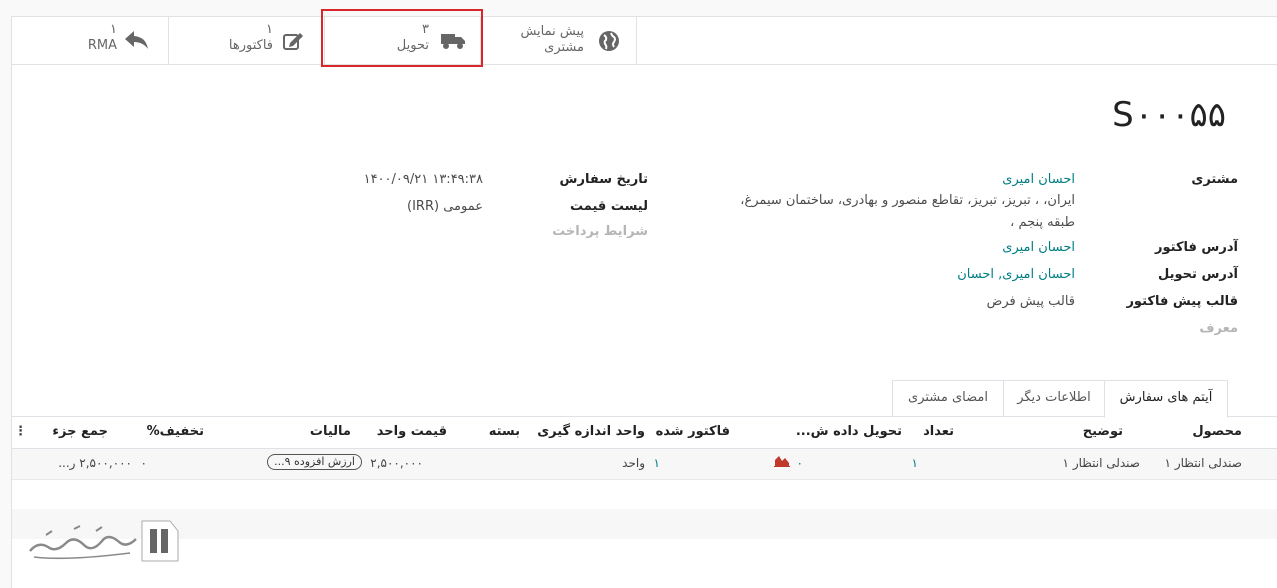  Describe the element at coordinates (136, 41) in the screenshot. I see `reply-arrow-icon` at that location.